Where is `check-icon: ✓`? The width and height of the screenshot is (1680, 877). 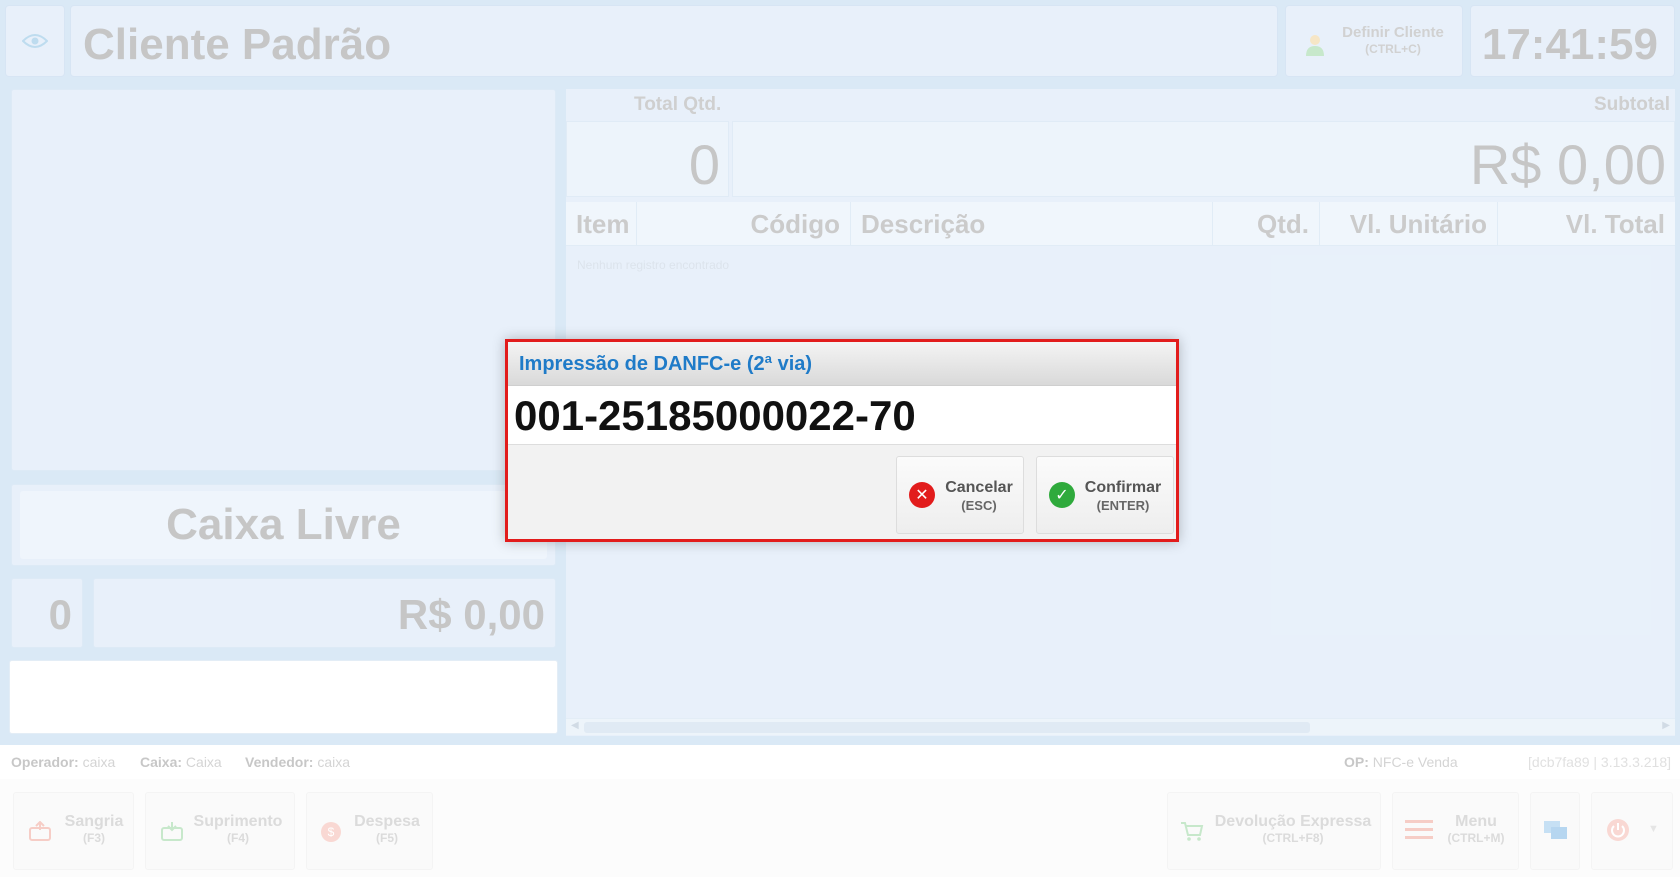
check-icon: ✓ is located at coordinates (1062, 495).